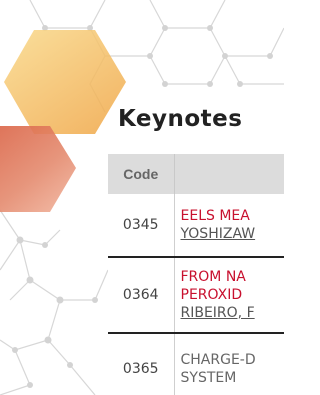 This screenshot has width=320, height=395. I want to click on talk-info-cell: FROM NA PEROXID RIBEIRO, F, so click(229, 295).